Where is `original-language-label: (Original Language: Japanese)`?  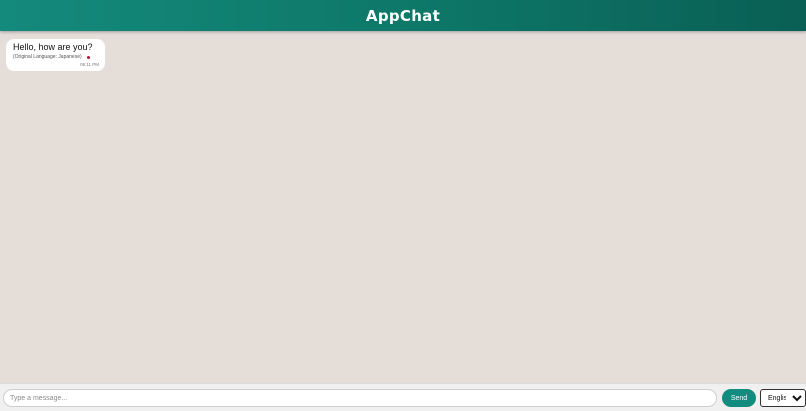 original-language-label: (Original Language: Japanese) is located at coordinates (47, 57).